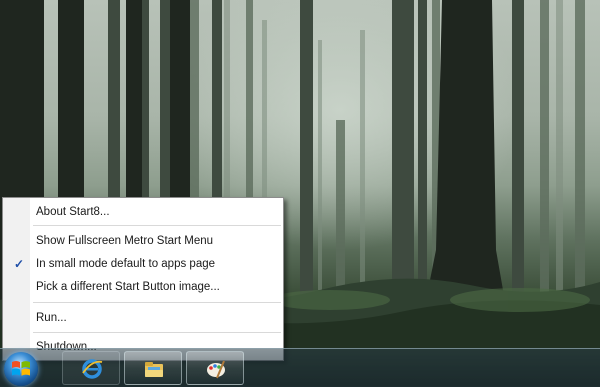  What do you see at coordinates (125, 241) in the screenshot?
I see `menu-item-show-fullscreen-metro-label: Show Fullscreen Metro Start Menu` at bounding box center [125, 241].